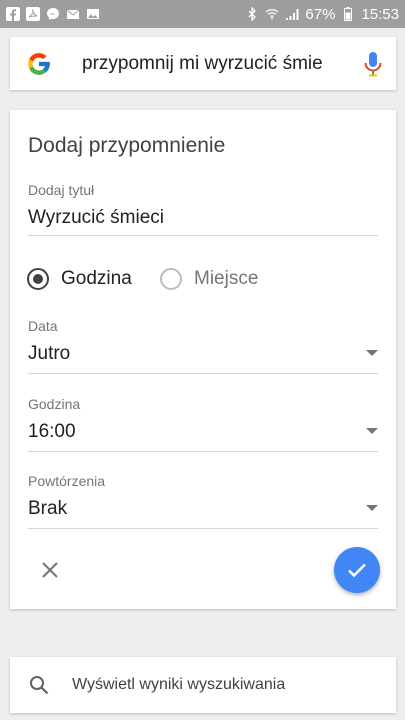  Describe the element at coordinates (39, 63) in the screenshot. I see `google-logo-icon` at that location.